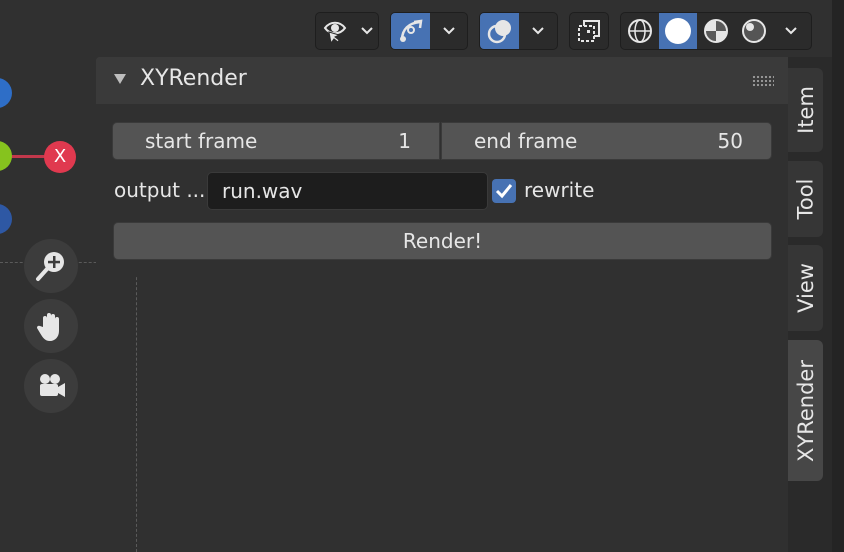  I want to click on pan-hand-icon, so click(47, 327).